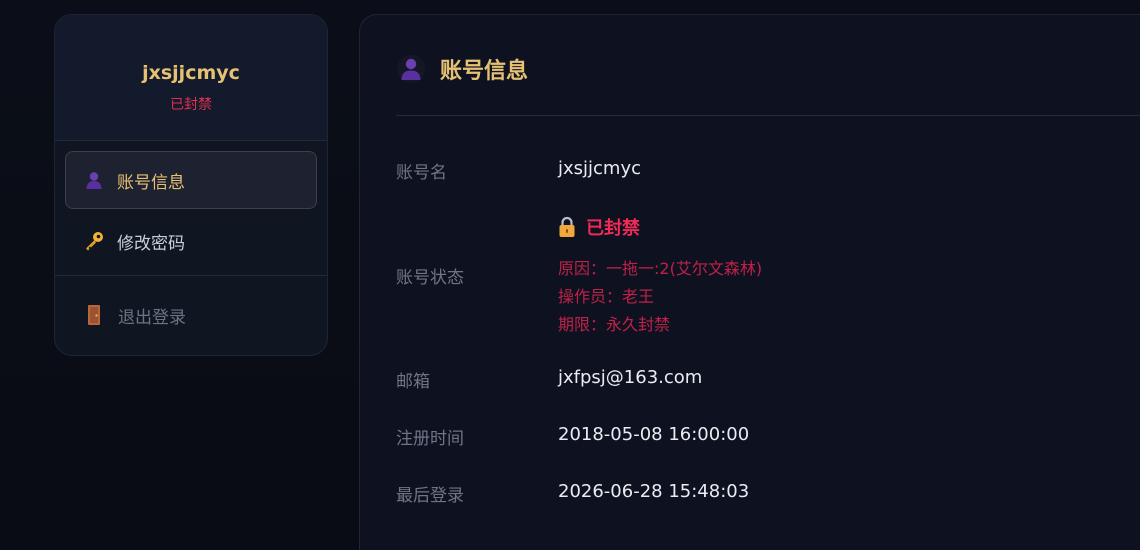  Describe the element at coordinates (484, 71) in the screenshot. I see `page-title: 账号信息` at that location.